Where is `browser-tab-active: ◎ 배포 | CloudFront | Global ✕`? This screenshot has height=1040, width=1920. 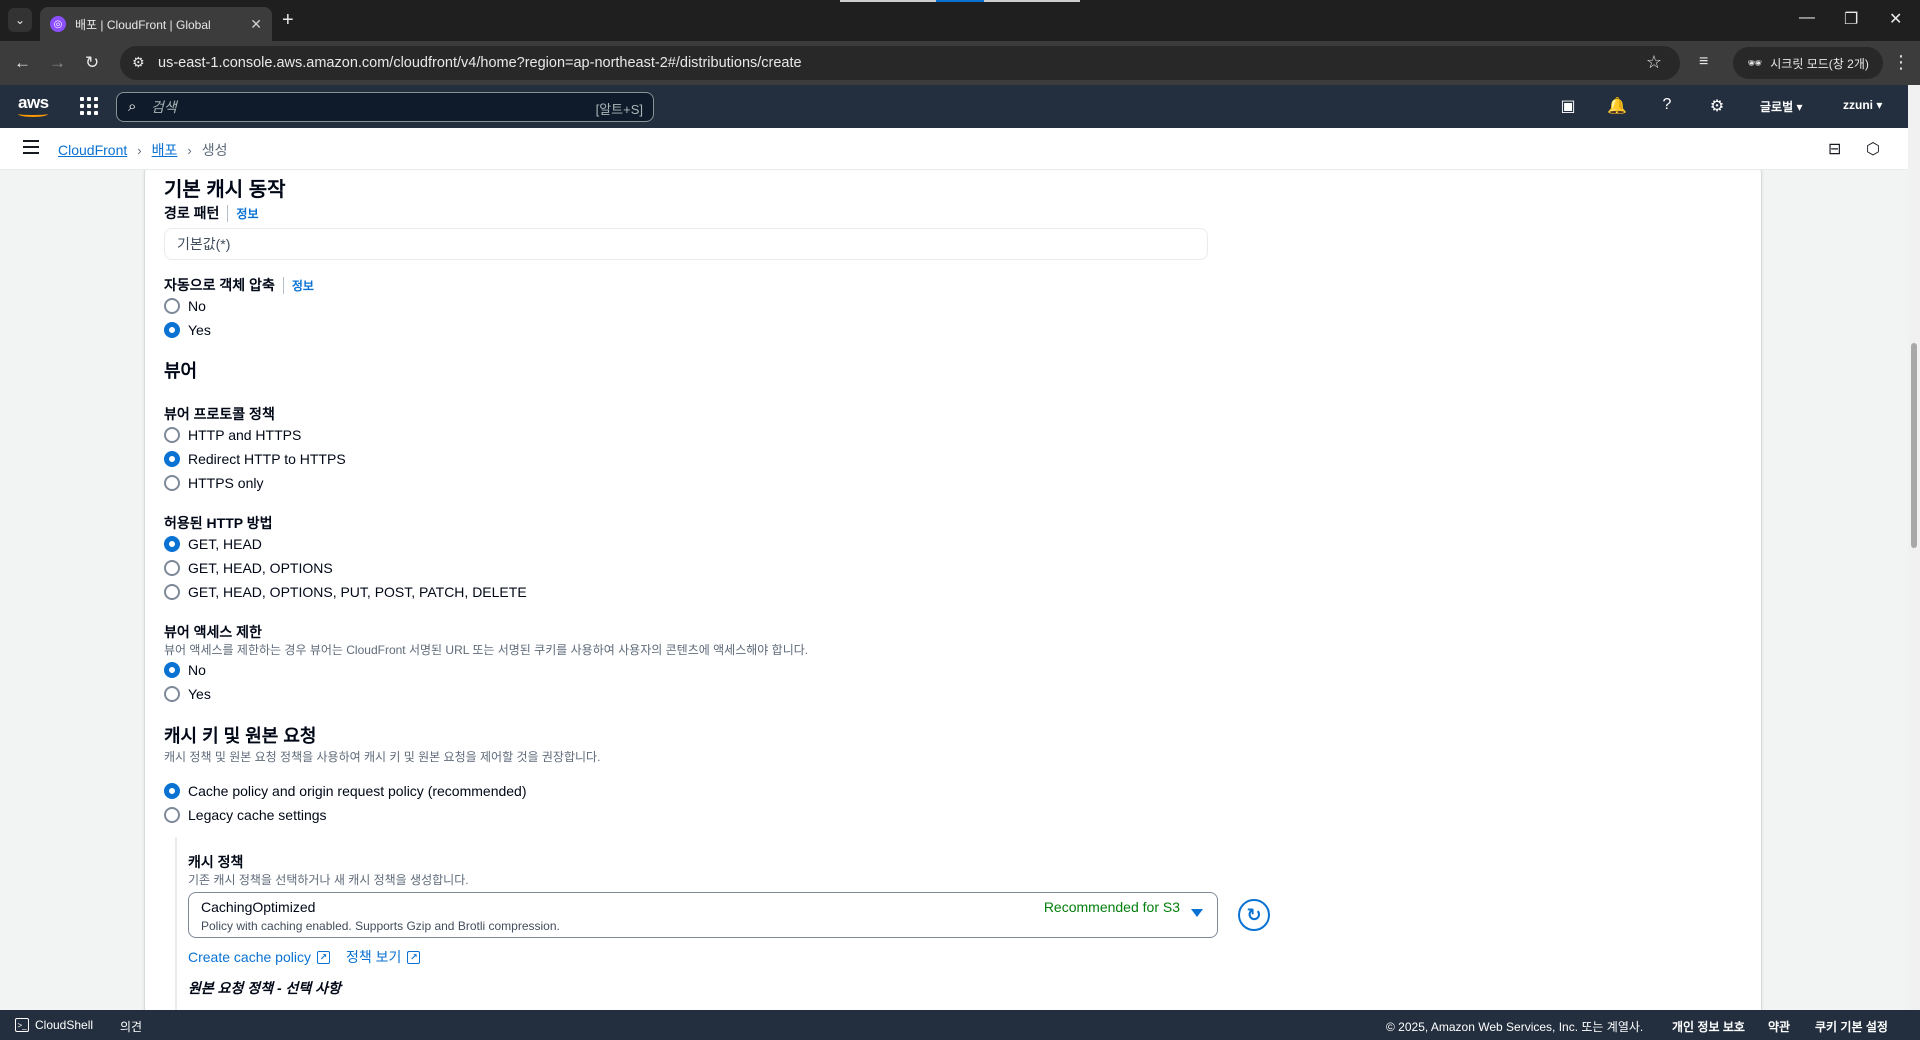
browser-tab-active: ◎ 배포 | CloudFront | Global ✕ is located at coordinates (156, 24).